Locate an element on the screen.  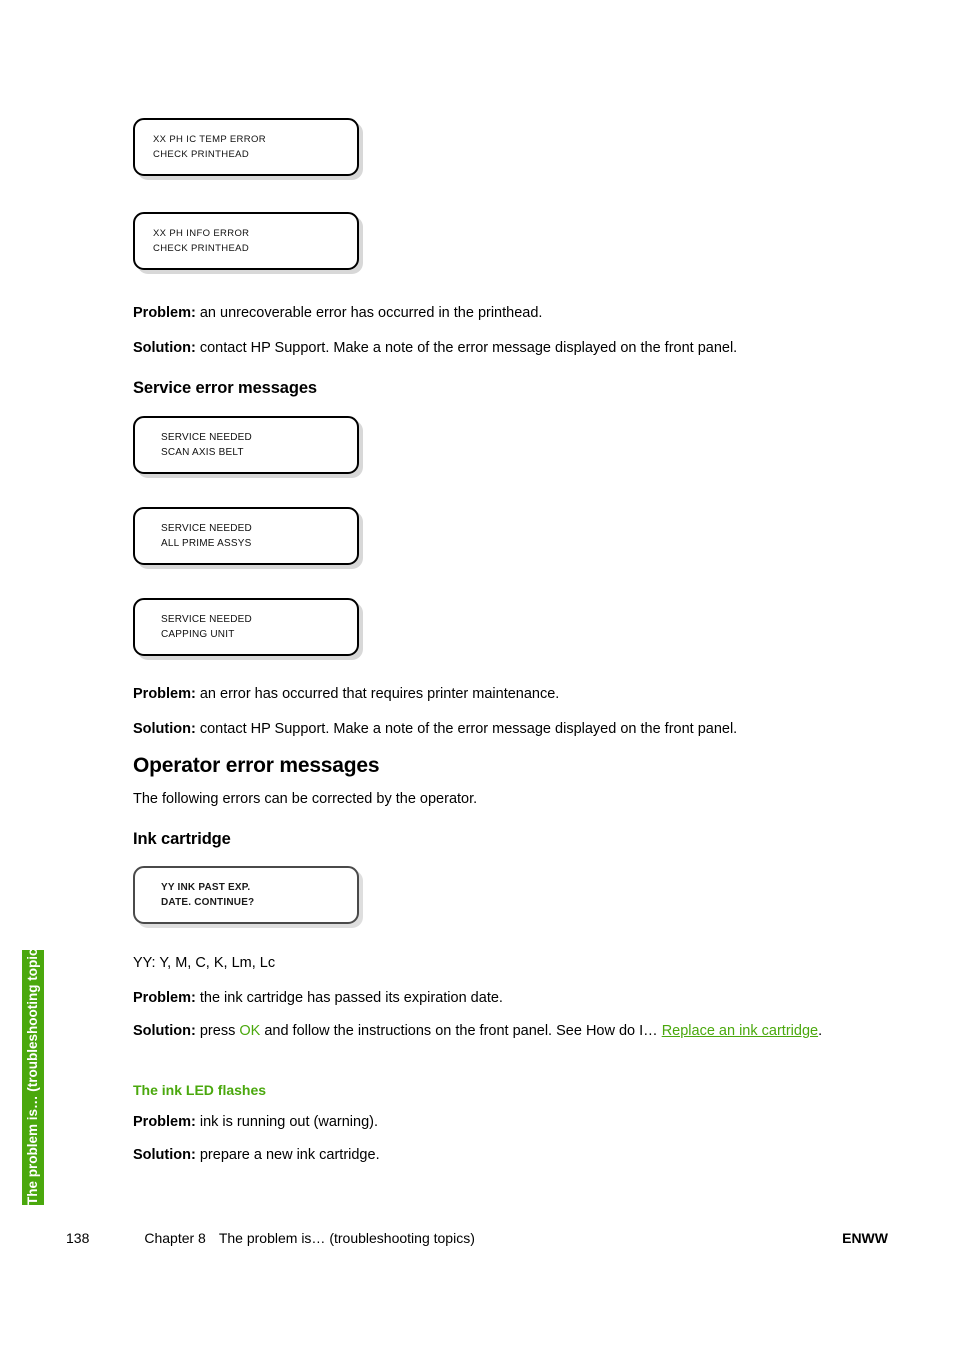
lcd-line-1: XX PH IC TEMP ERROR is located at coordinates (209, 139).